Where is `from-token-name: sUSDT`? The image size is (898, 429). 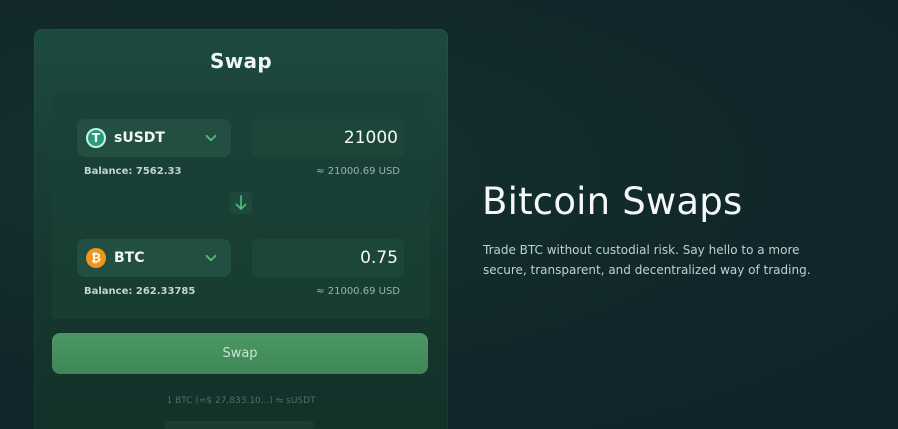
from-token-name: sUSDT is located at coordinates (139, 138).